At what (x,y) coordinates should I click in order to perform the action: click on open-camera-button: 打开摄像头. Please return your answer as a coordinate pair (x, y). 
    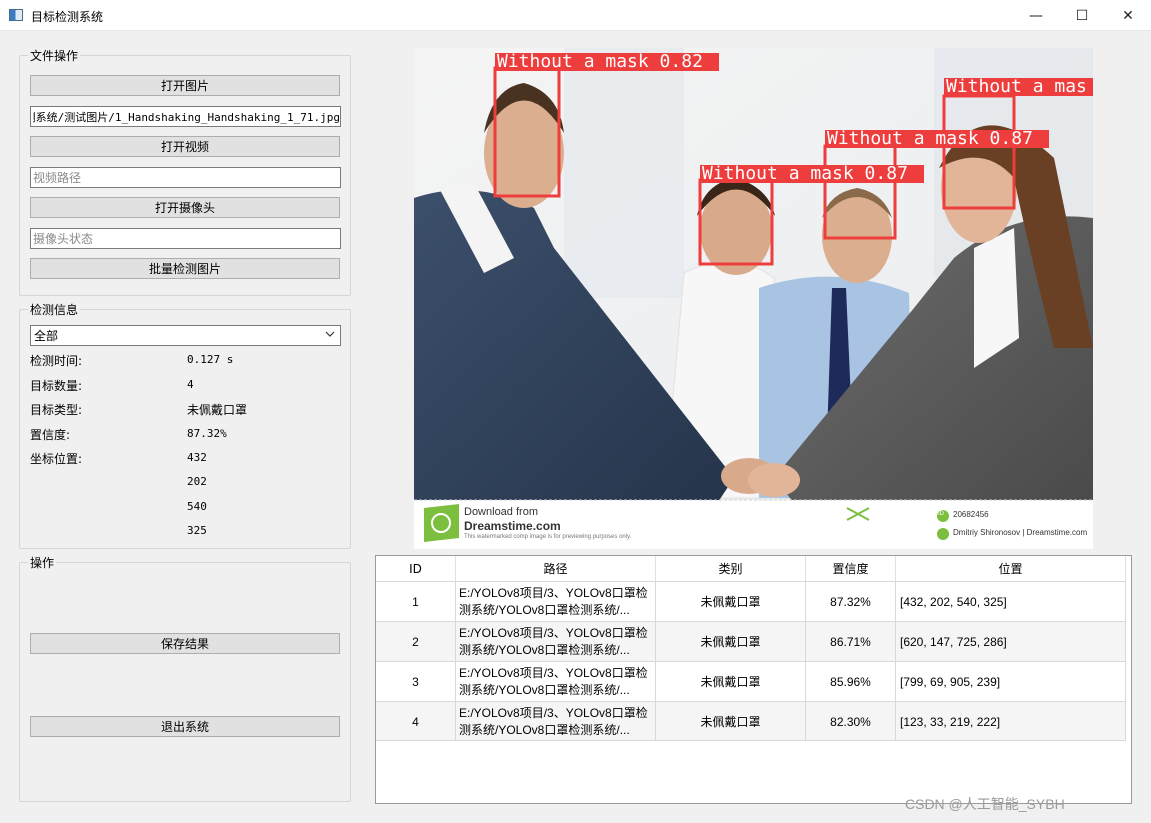
    Looking at the image, I should click on (185, 207).